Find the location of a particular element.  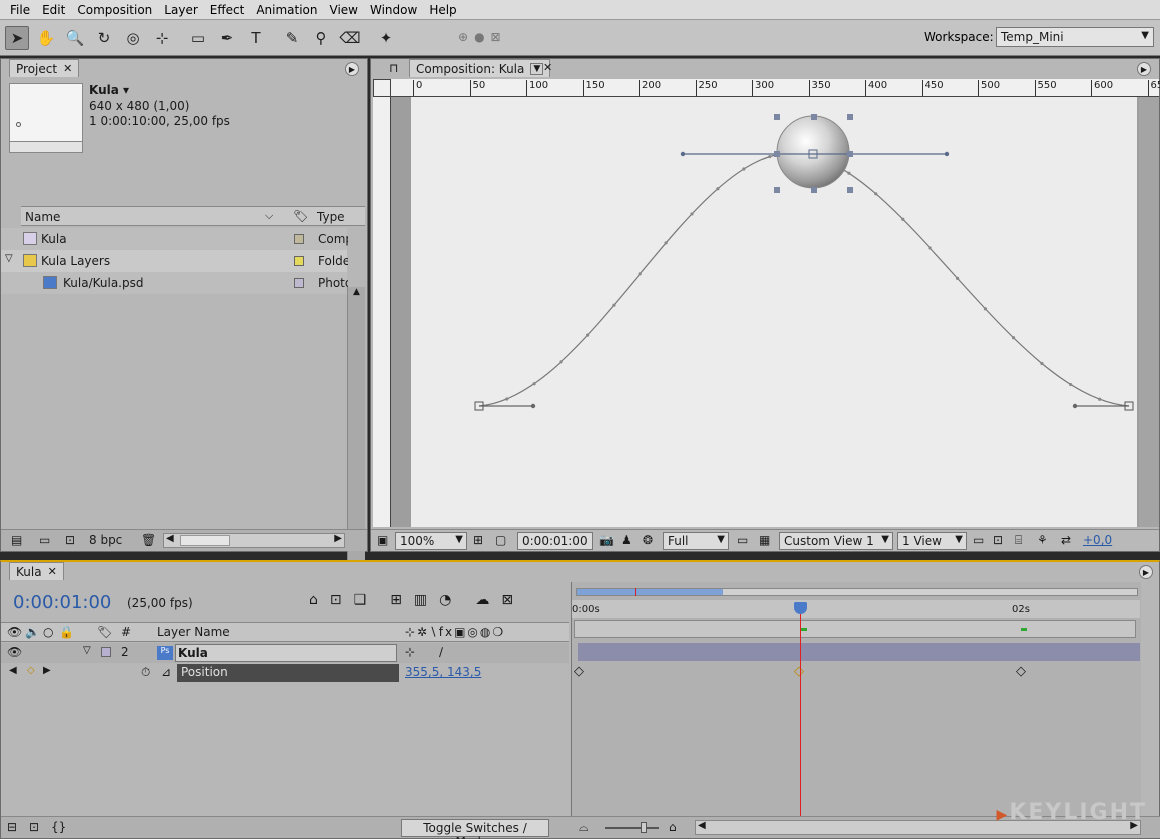

fast-previews-icon: ⊡ is located at coordinates (998, 540).